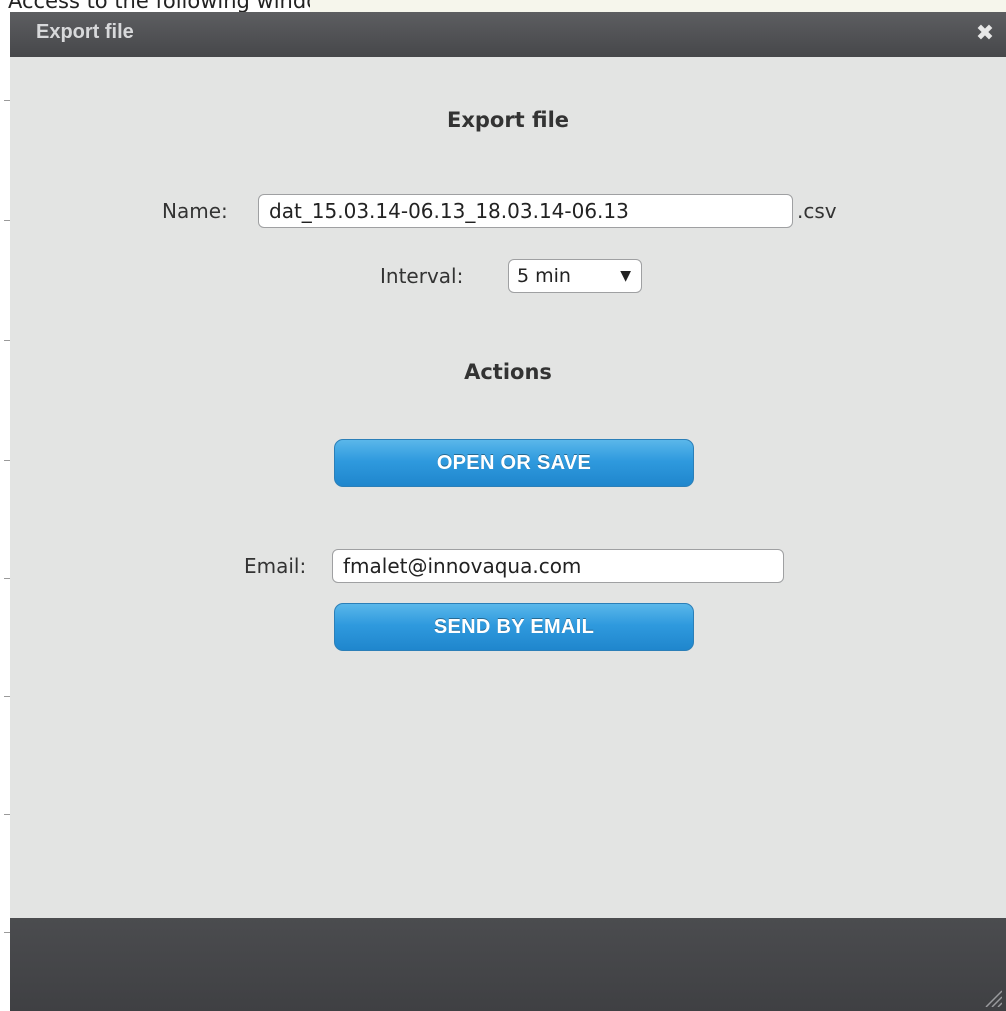 This screenshot has height=1011, width=1006. Describe the element at coordinates (525, 211) in the screenshot. I see `file-name-input: dat_15.03.14-06.13_18.03.14-06.13` at that location.